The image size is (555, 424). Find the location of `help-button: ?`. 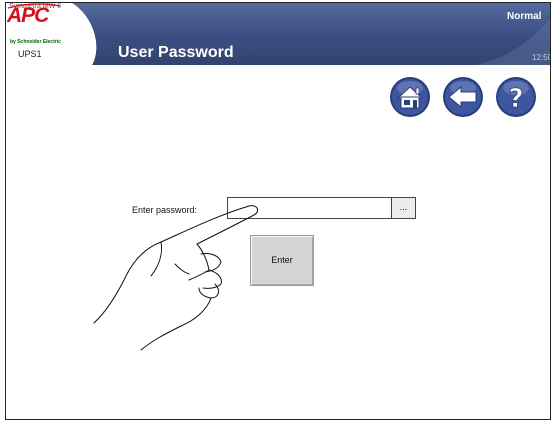

help-button: ? is located at coordinates (516, 97).